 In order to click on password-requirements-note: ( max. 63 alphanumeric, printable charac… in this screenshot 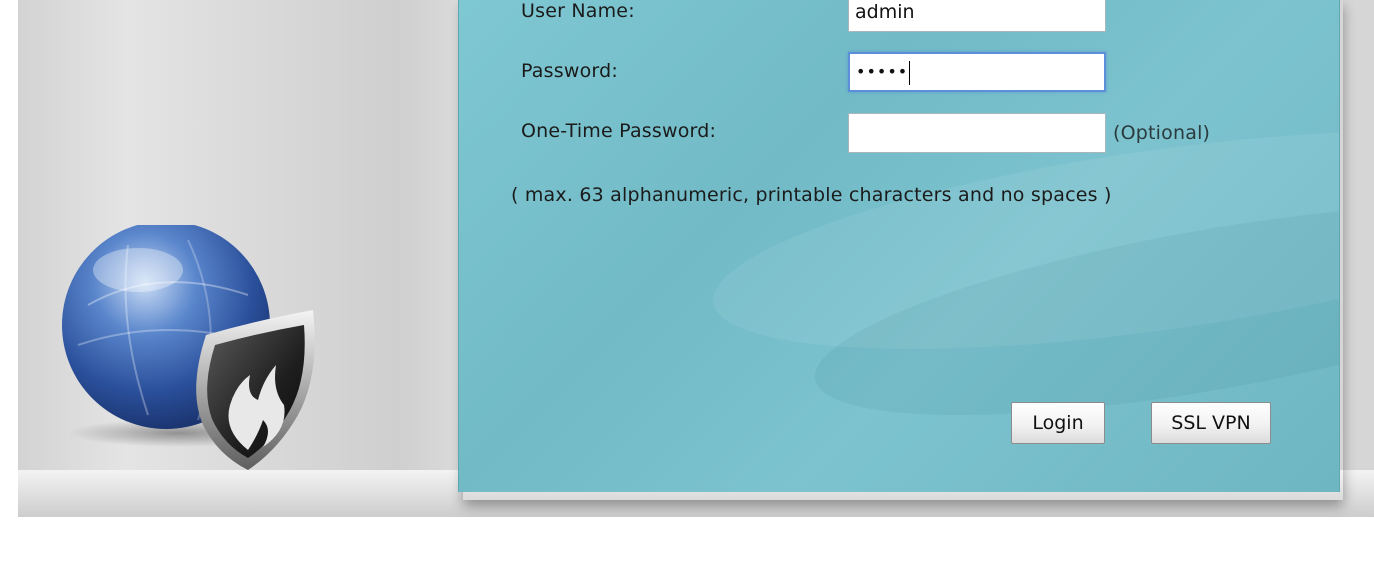, I will do `click(811, 195)`.